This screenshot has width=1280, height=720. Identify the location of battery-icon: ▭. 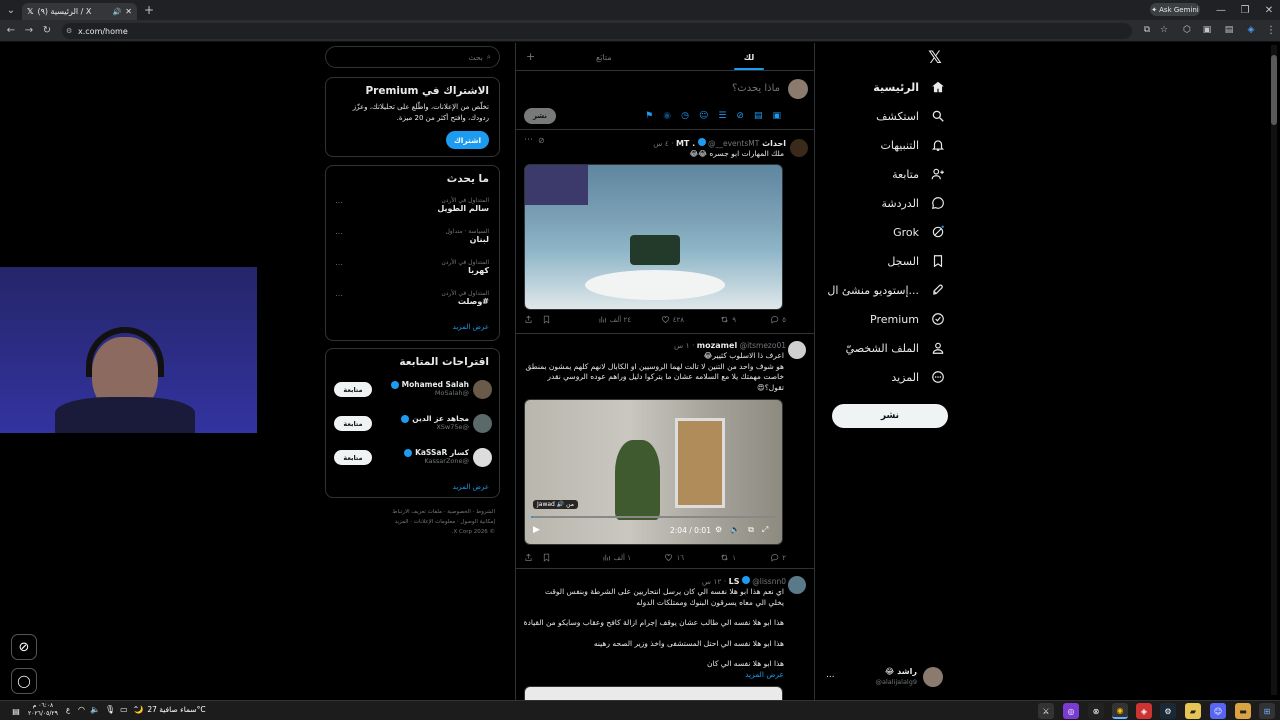
(124, 709).